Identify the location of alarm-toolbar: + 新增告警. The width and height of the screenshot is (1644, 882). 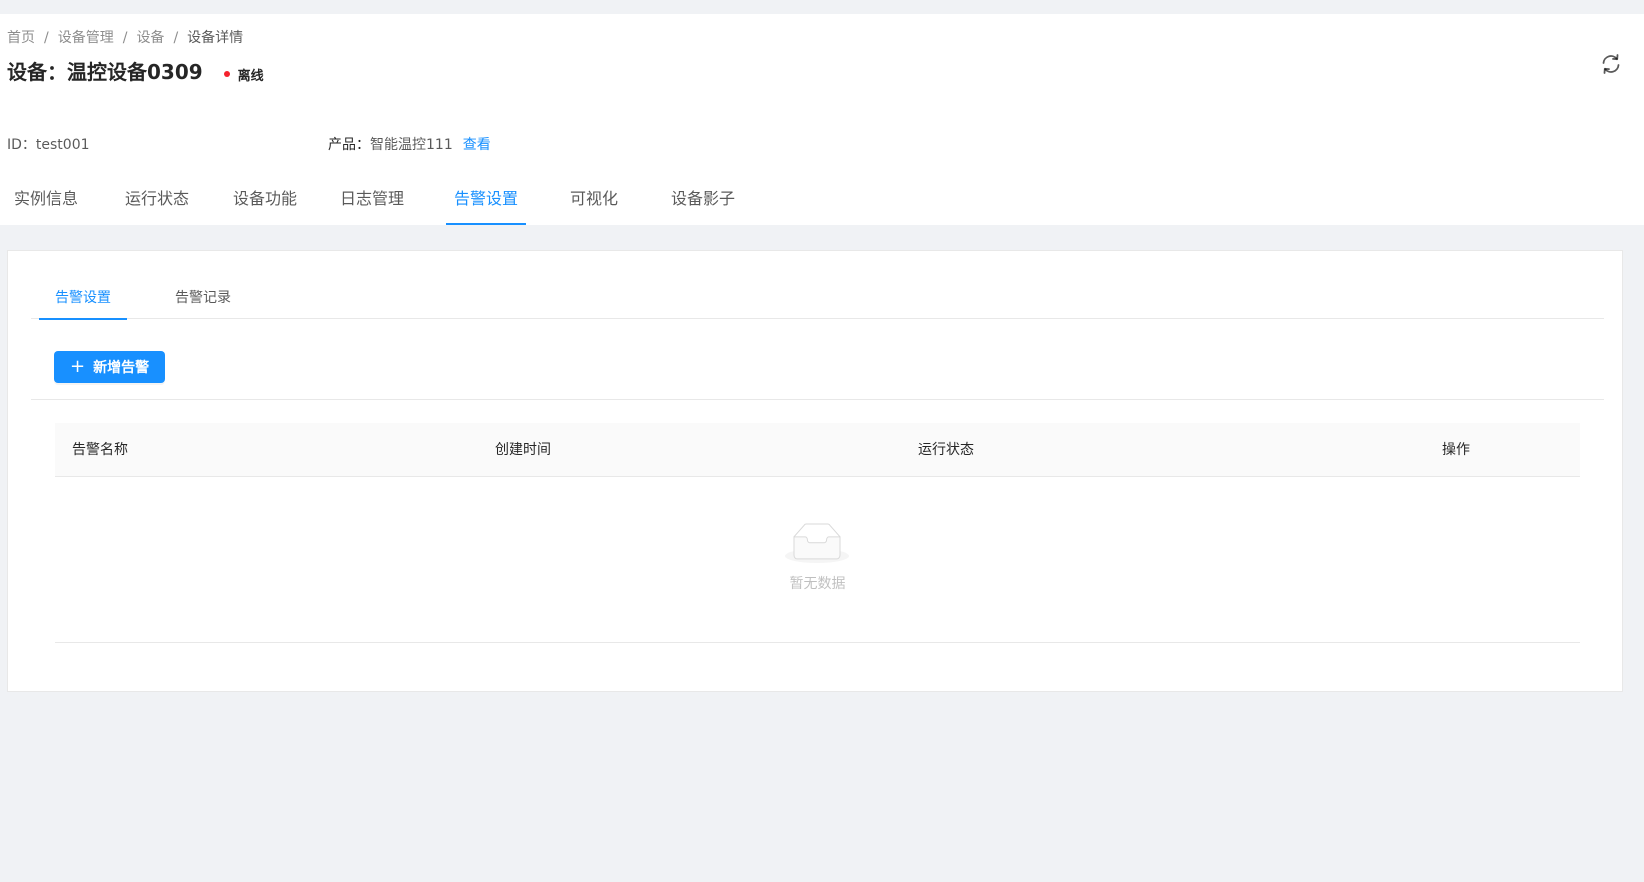
(817, 359).